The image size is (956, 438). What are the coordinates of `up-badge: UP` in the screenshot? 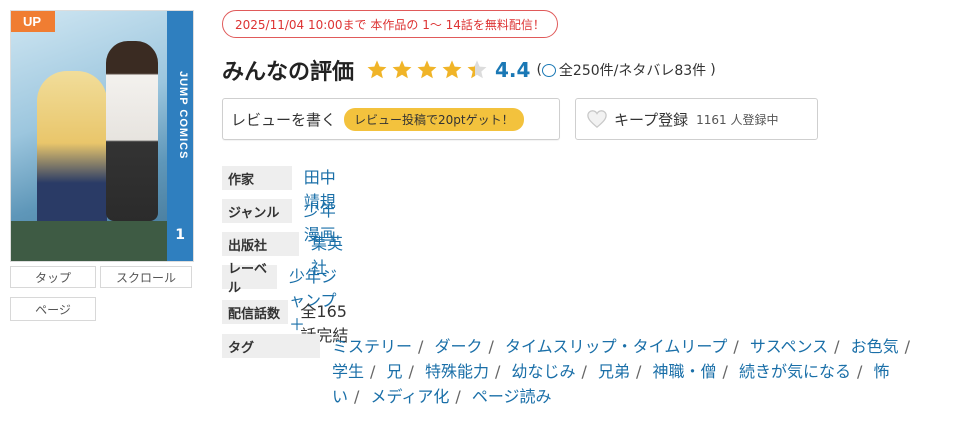 It's located at (33, 21).